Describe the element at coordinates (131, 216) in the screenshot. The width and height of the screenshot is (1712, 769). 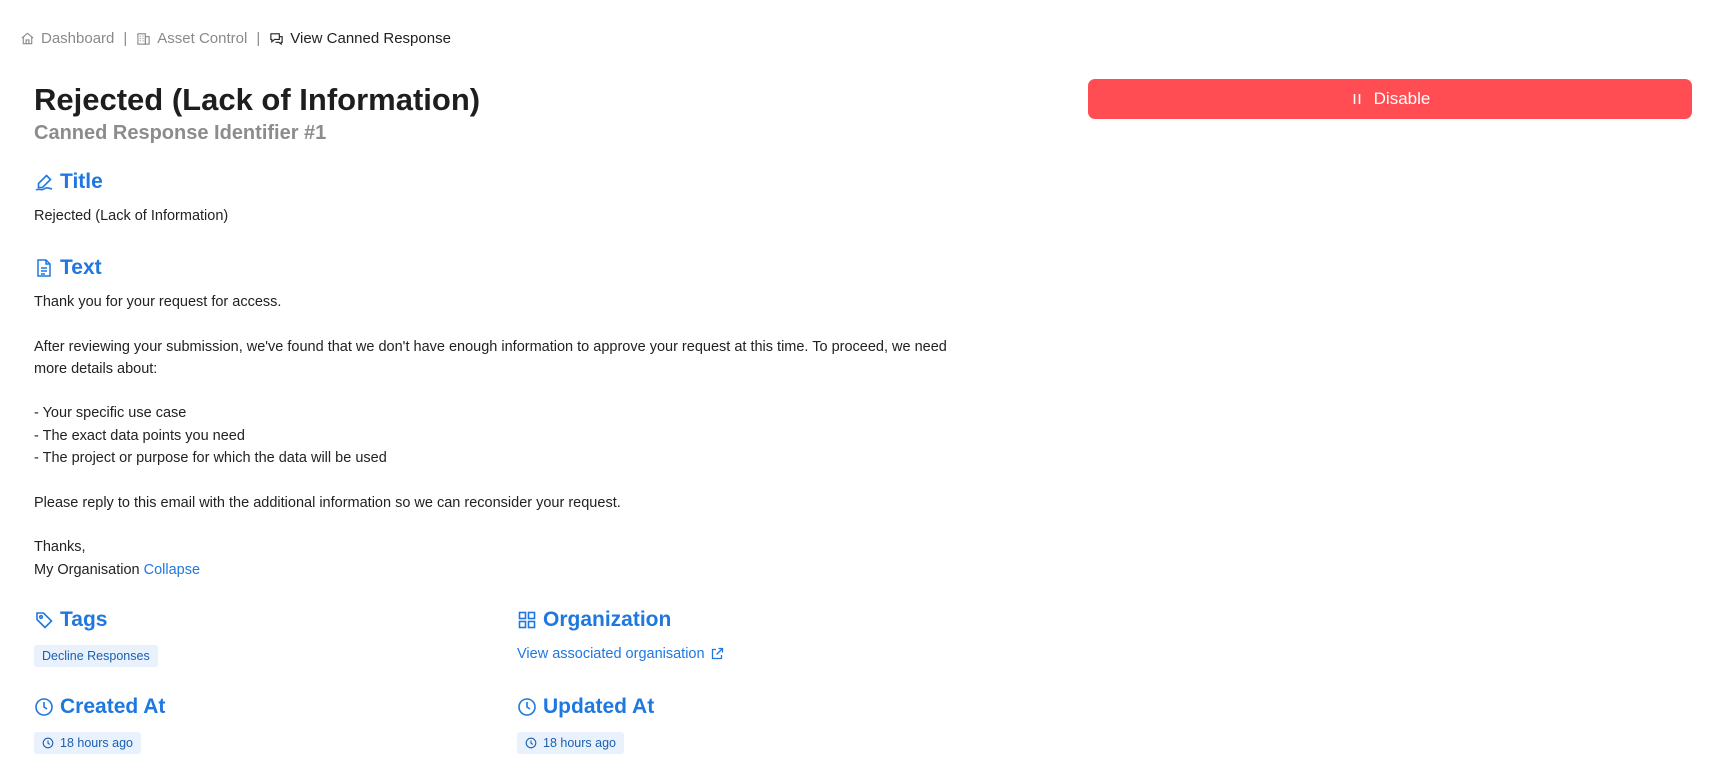
I see `title-value: Rejected (Lack of Information)` at that location.